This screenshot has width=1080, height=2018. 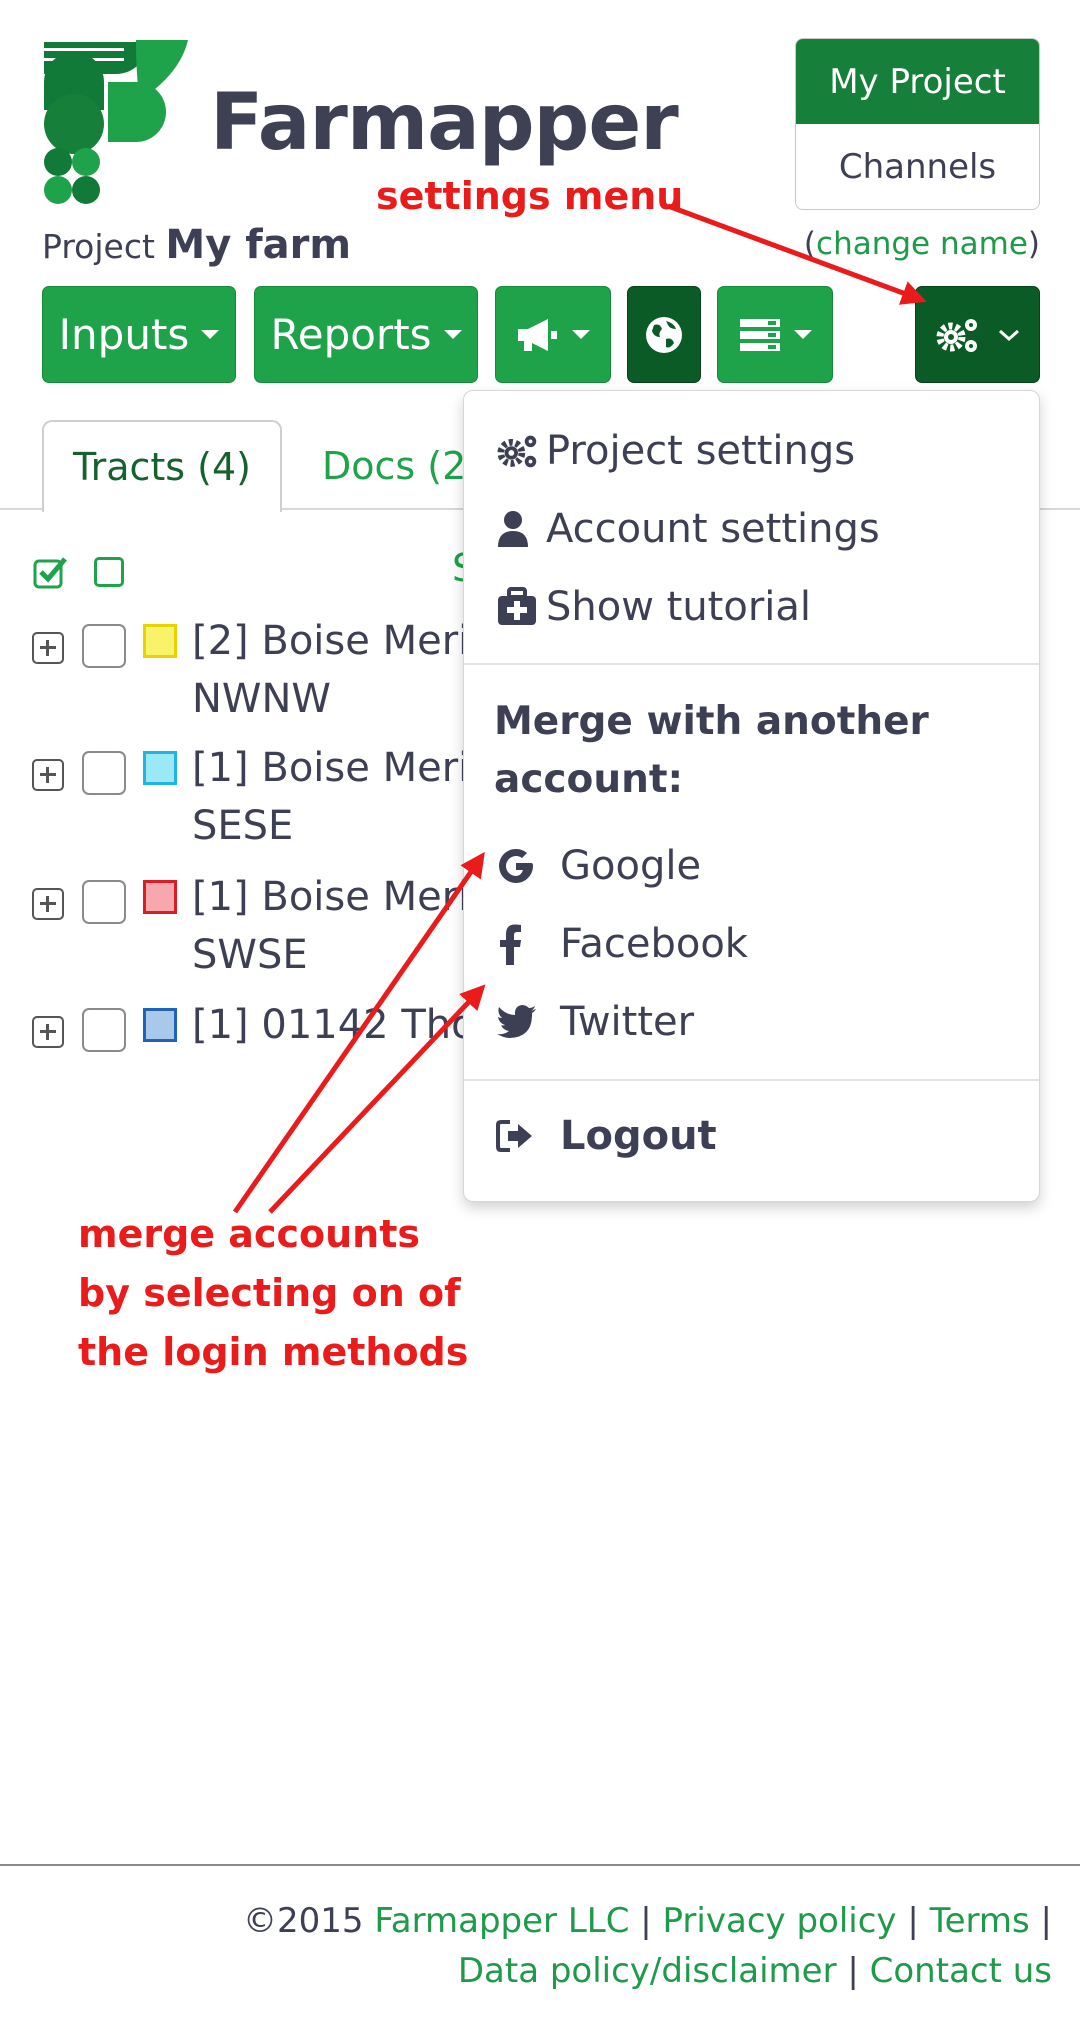 What do you see at coordinates (162, 466) in the screenshot?
I see `tab-tracts: Tracts (4)` at bounding box center [162, 466].